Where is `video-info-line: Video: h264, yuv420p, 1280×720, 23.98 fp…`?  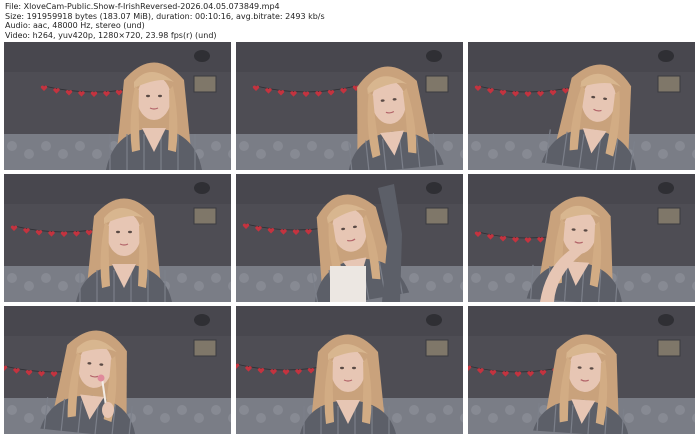
video-info-line: Video: h264, yuv420p, 1280×720, 23.98 fp… is located at coordinates (111, 35).